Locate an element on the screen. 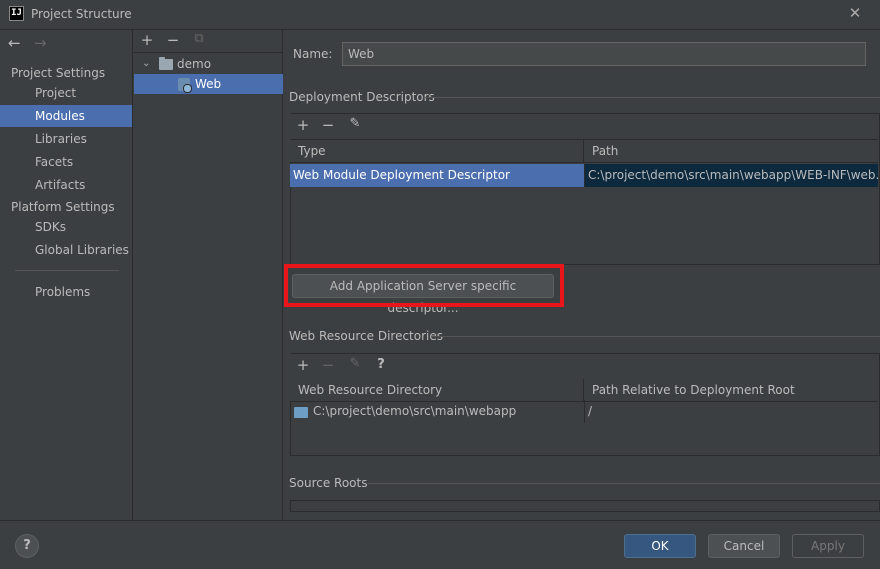  nav-divider is located at coordinates (67, 270).